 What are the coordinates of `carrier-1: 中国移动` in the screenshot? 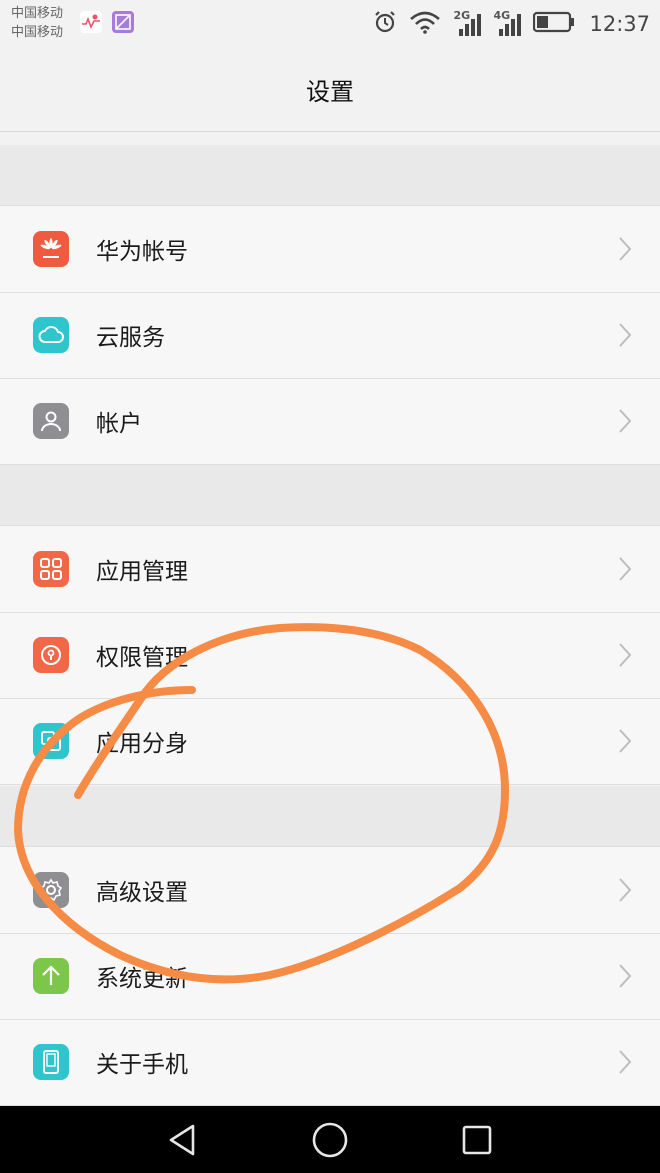 It's located at (37, 13).